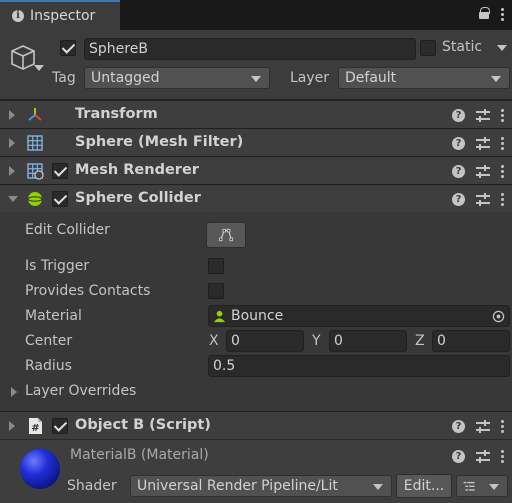 Image resolution: width=512 pixels, height=503 pixels. Describe the element at coordinates (92, 486) in the screenshot. I see `shader-label: Shader` at that location.